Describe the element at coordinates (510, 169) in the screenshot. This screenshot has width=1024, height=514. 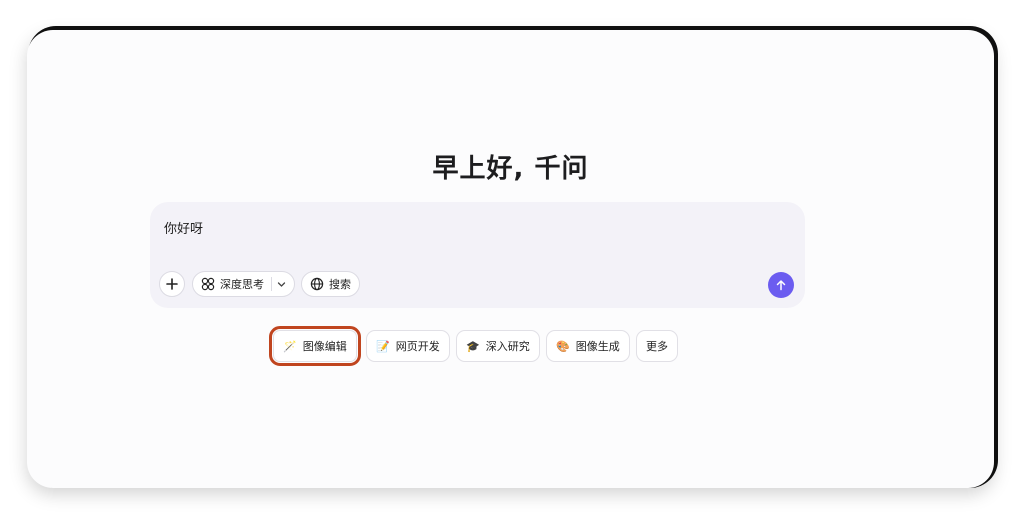
I see `greeting-title: 早上好, 千问` at that location.